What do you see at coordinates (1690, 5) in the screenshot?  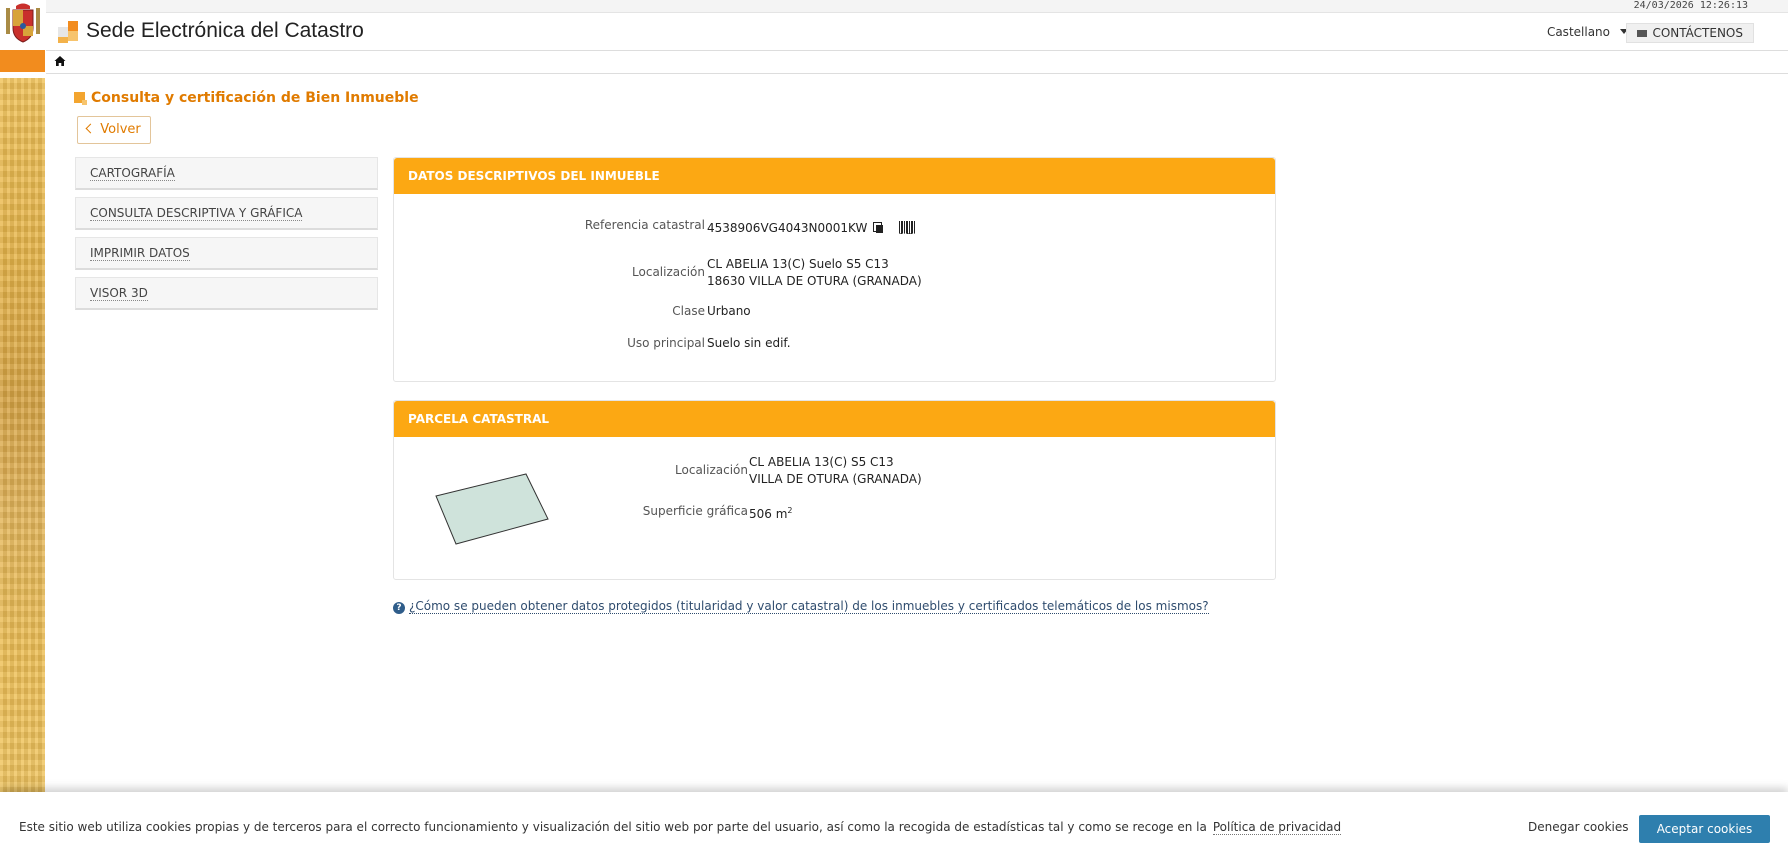 I see `timestamp: 24/03/2026 12:26:13` at bounding box center [1690, 5].